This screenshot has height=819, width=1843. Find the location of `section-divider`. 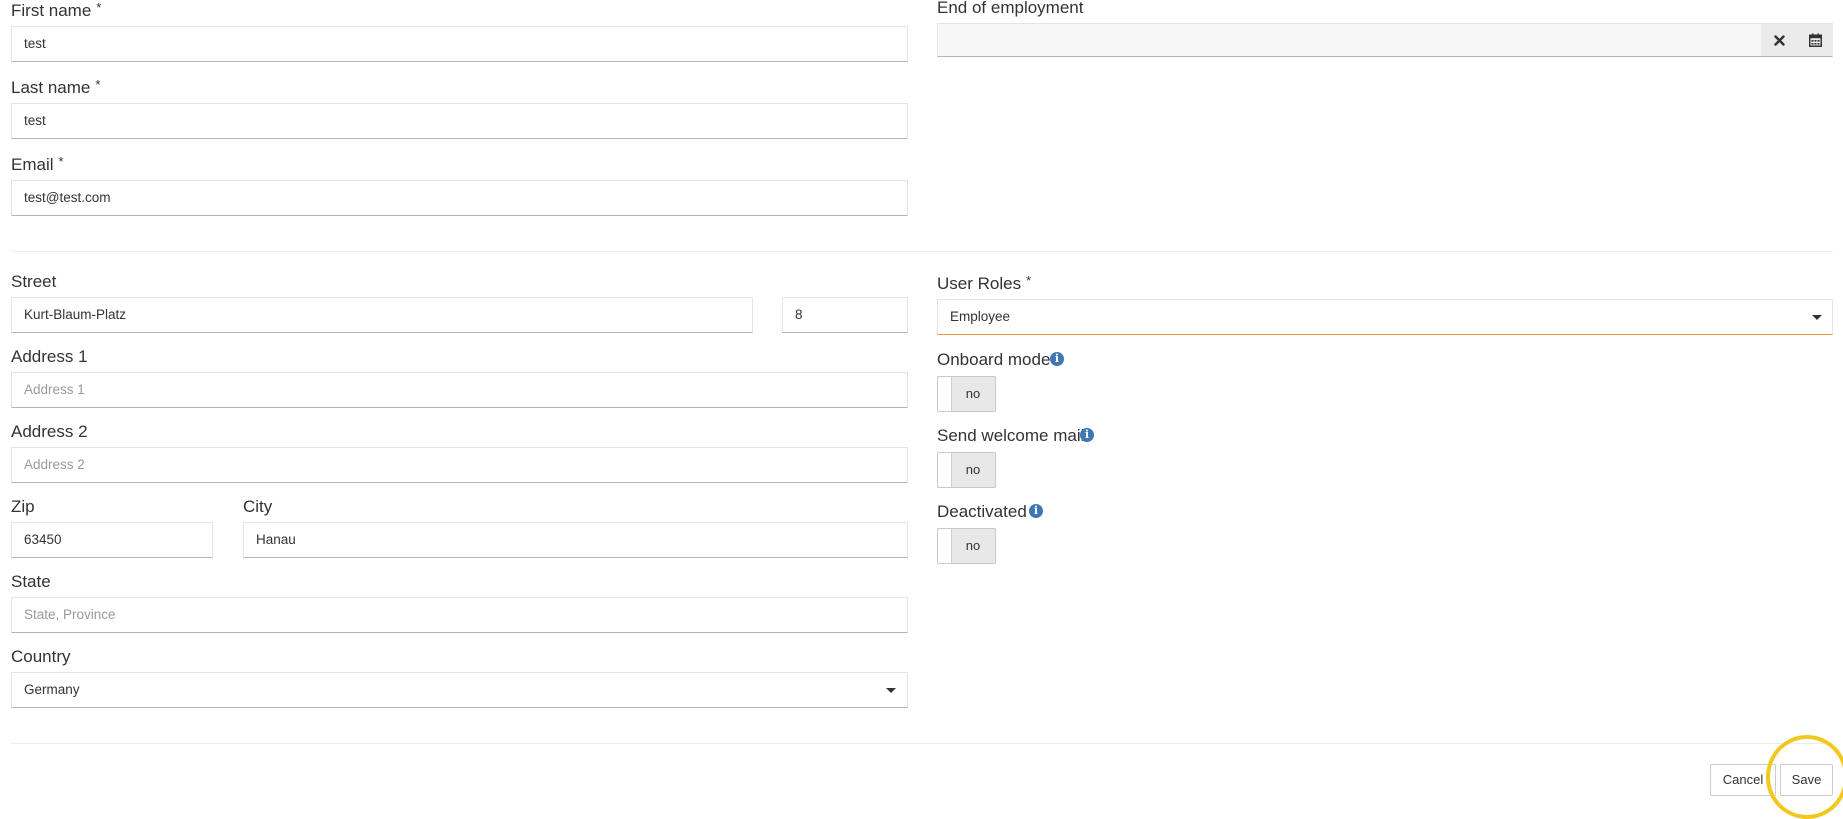

section-divider is located at coordinates (922, 251).